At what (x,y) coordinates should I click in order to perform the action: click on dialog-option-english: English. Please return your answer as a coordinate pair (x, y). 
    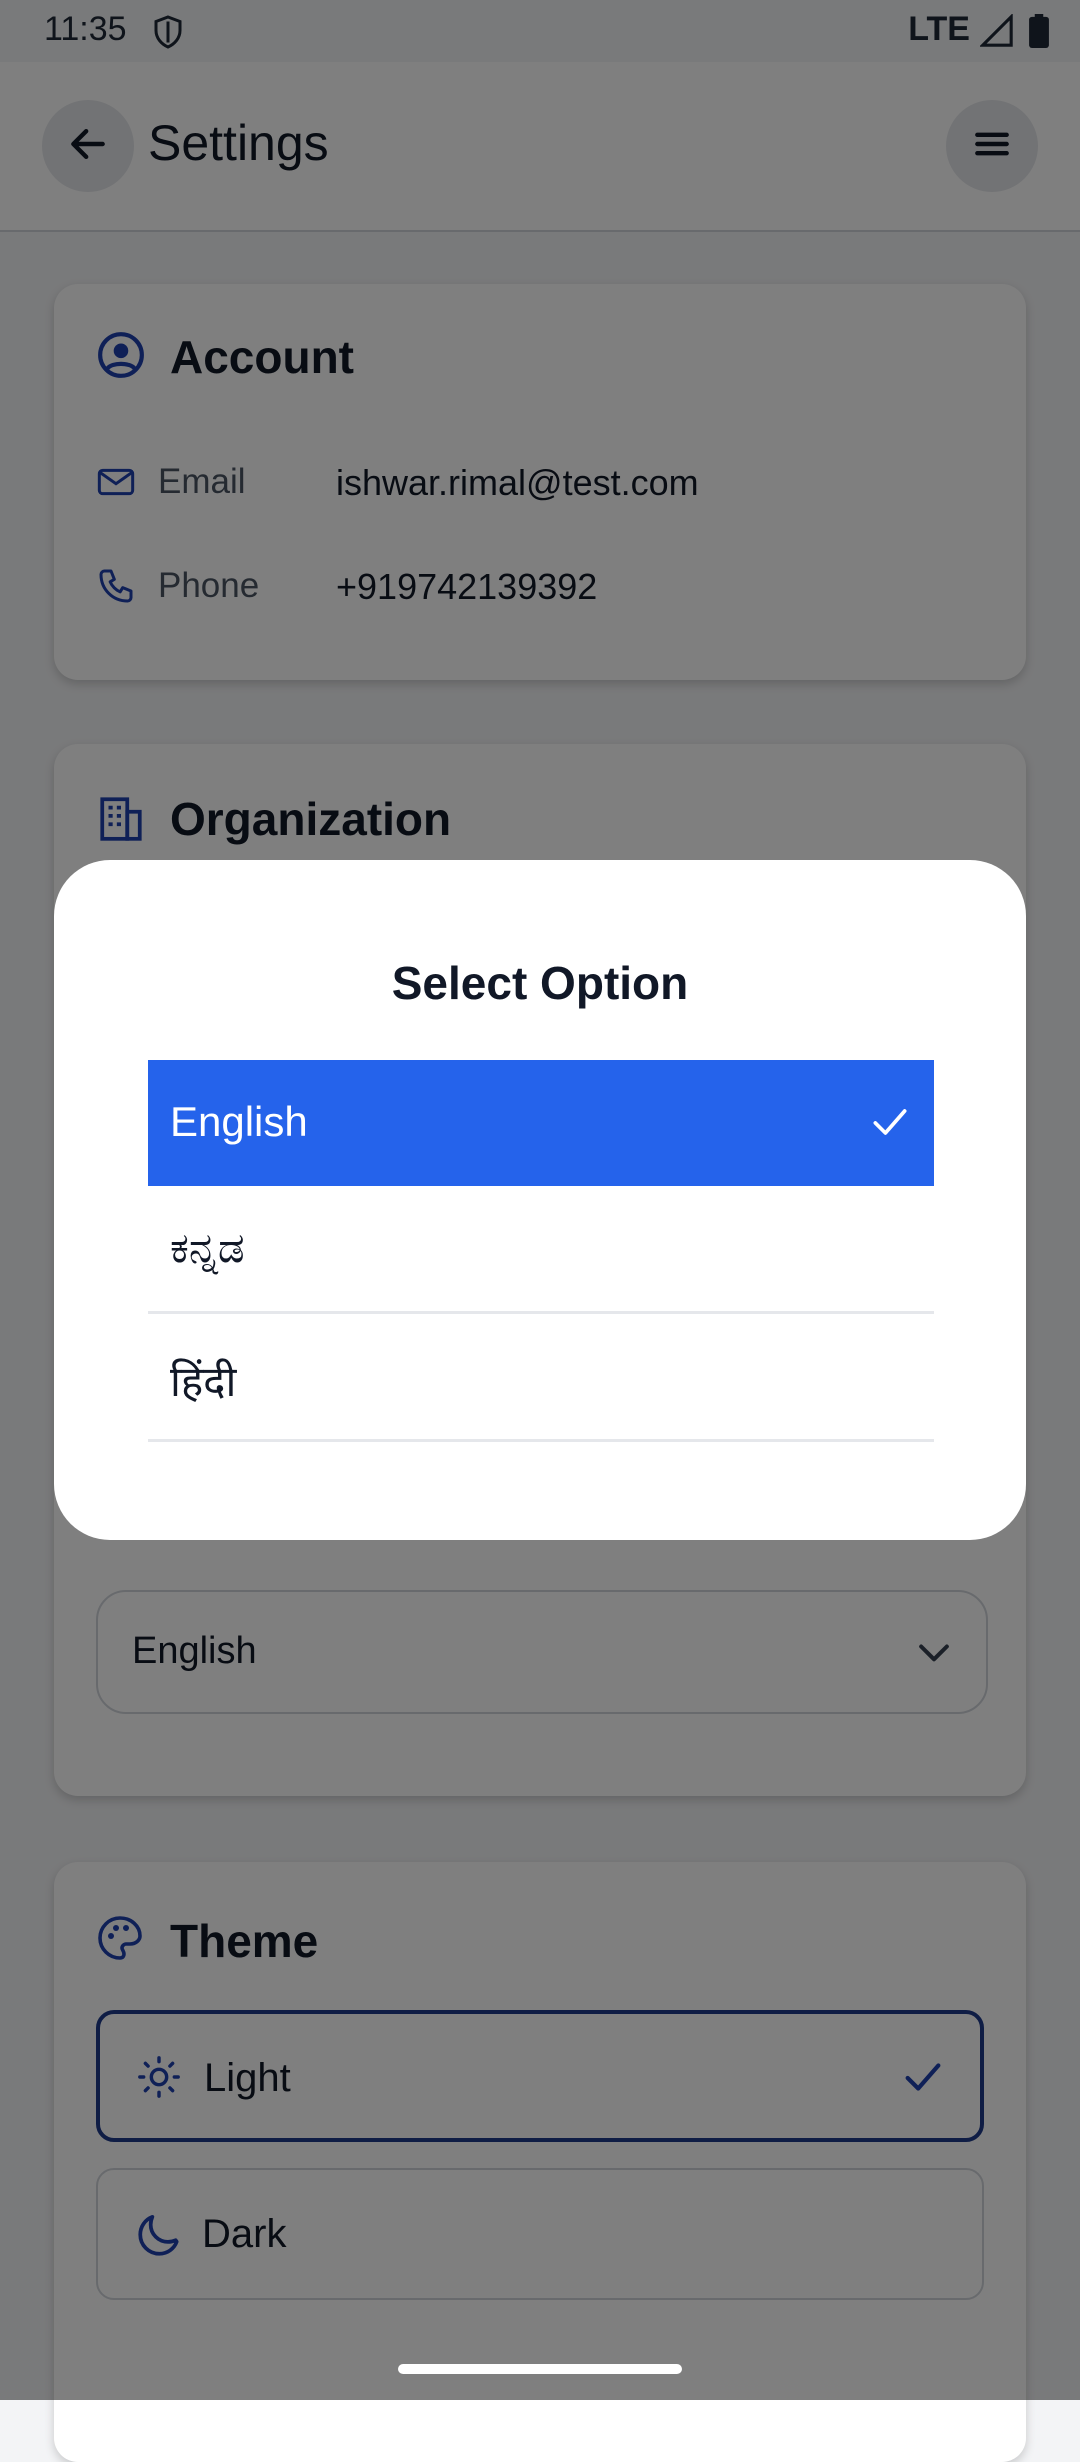
    Looking at the image, I should click on (541, 1123).